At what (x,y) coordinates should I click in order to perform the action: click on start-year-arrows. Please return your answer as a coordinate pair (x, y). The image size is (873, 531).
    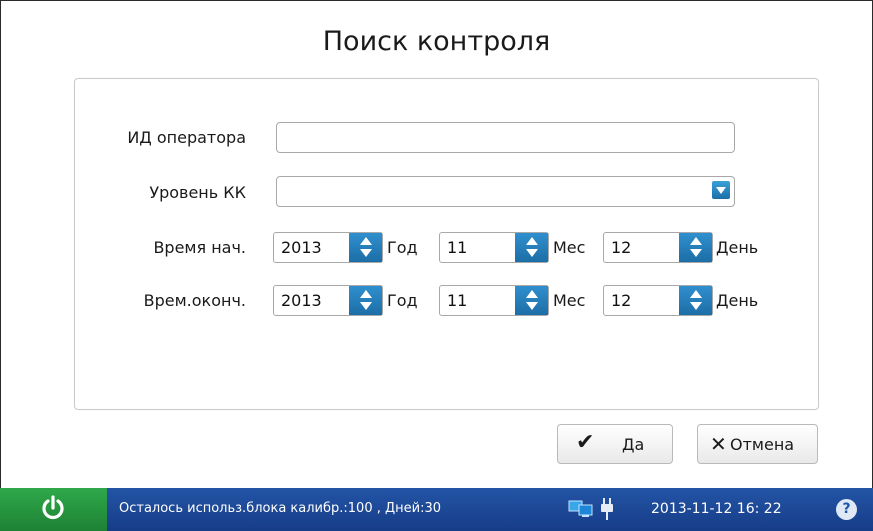
    Looking at the image, I should click on (365, 247).